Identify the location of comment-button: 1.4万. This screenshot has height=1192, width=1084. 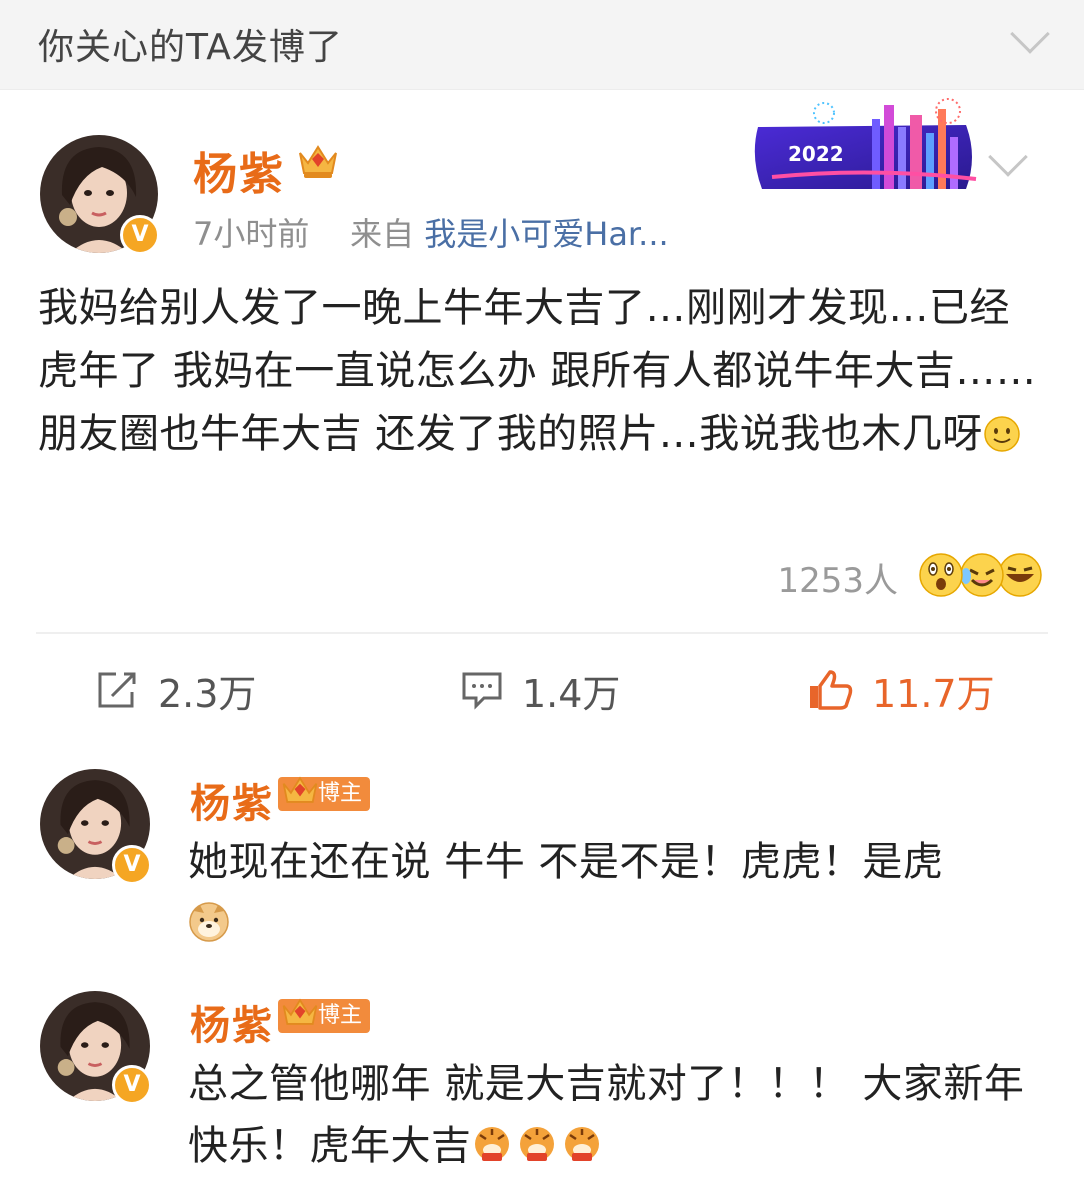
(540, 692).